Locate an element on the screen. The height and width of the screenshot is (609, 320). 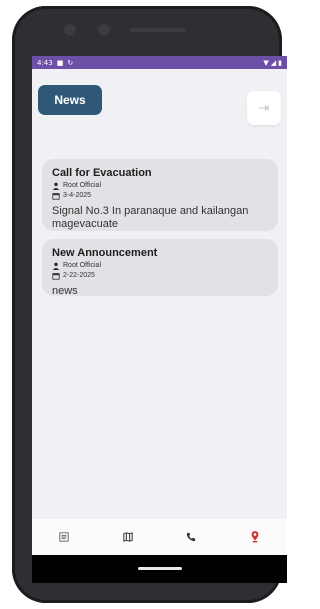
date-row: 3-4-2025 is located at coordinates (160, 196).